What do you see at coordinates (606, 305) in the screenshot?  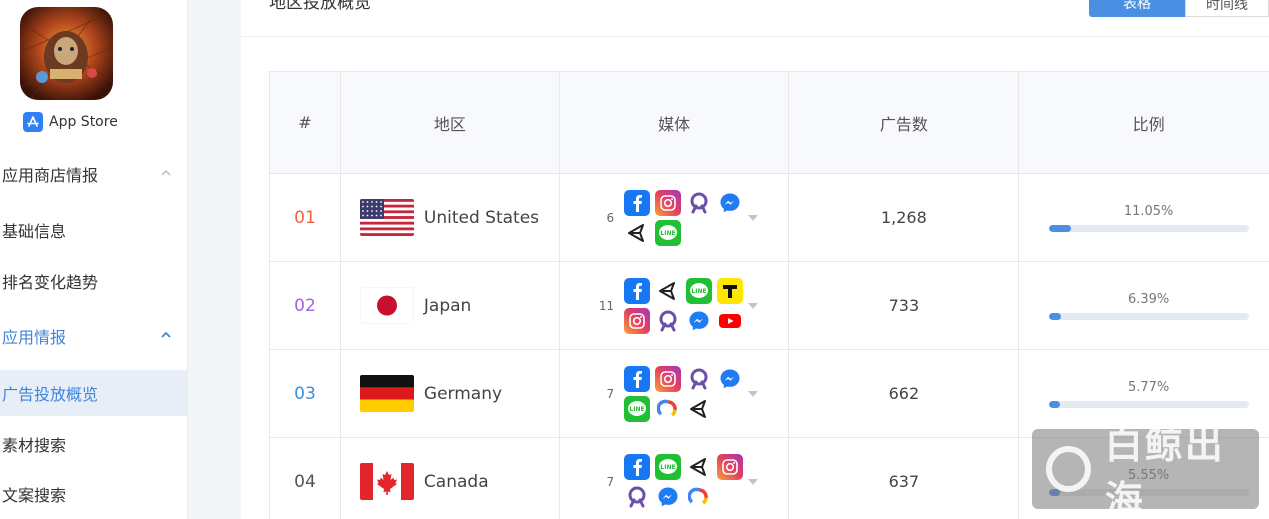 I see `media-count: 11` at bounding box center [606, 305].